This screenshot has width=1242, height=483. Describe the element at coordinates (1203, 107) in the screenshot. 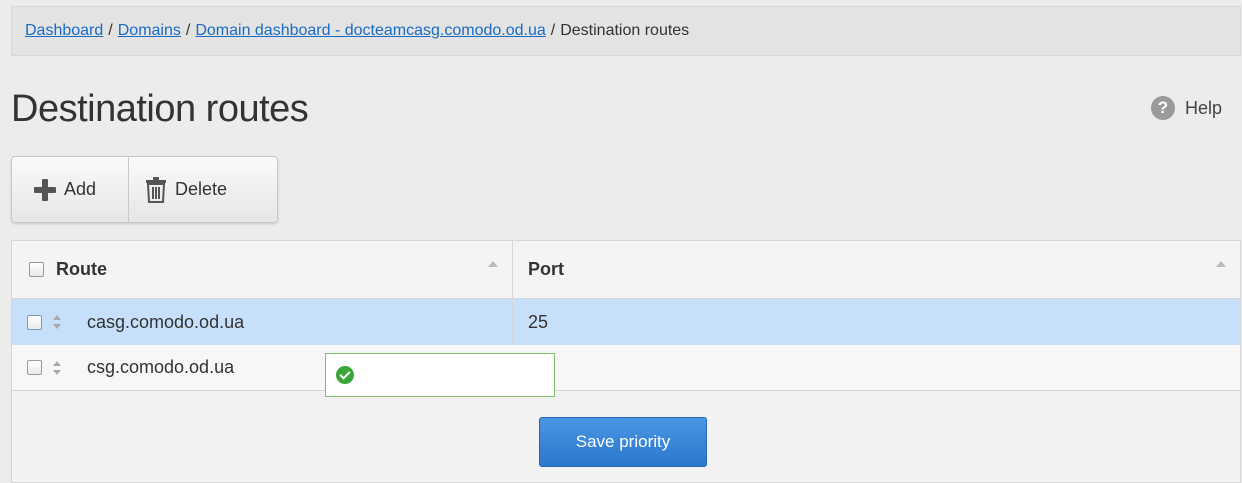

I see `help-label: Help` at that location.